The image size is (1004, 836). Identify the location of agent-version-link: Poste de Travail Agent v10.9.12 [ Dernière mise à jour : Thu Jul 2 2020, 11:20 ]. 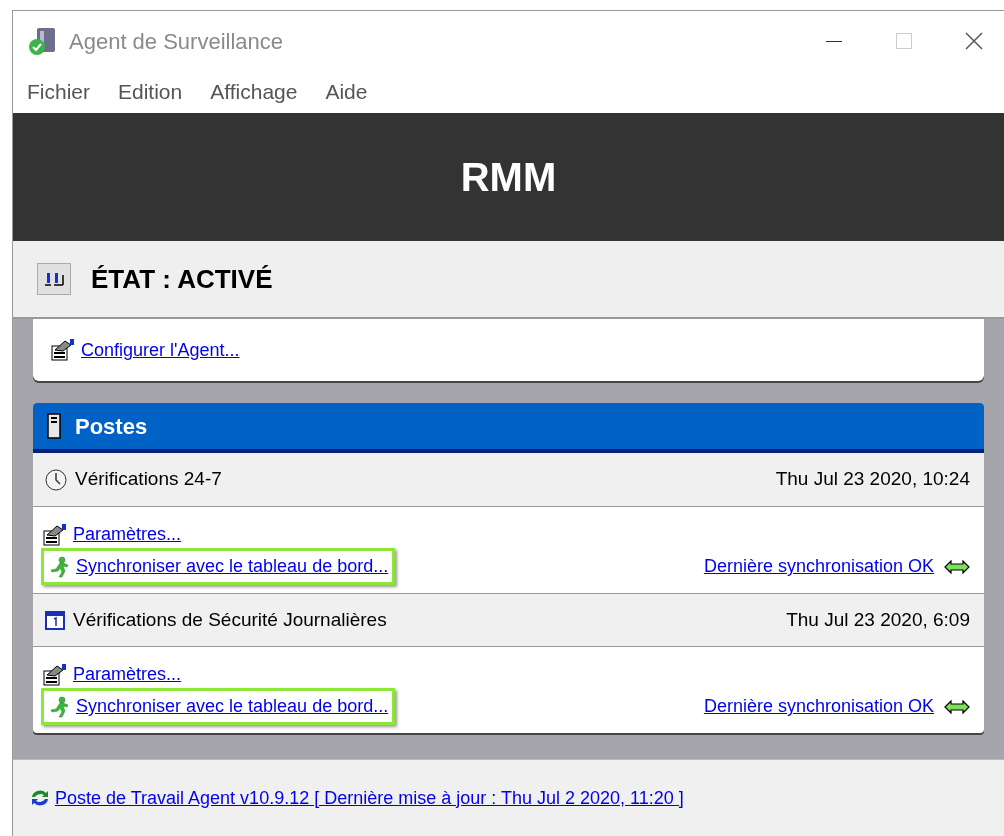
(369, 798).